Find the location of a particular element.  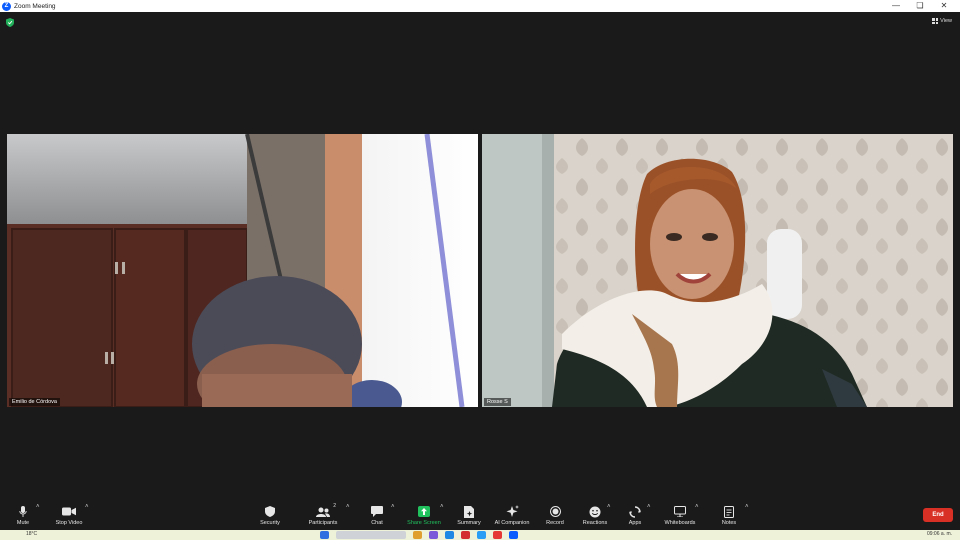

smiley-icon is located at coordinates (595, 511).